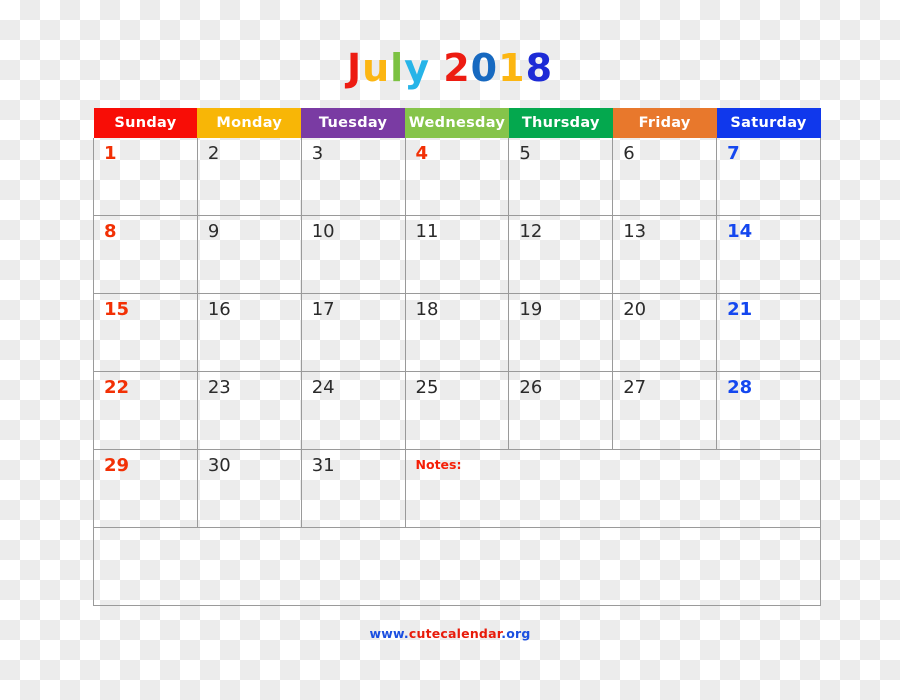 Image resolution: width=900 pixels, height=700 pixels. I want to click on day-cell: 29, so click(145, 488).